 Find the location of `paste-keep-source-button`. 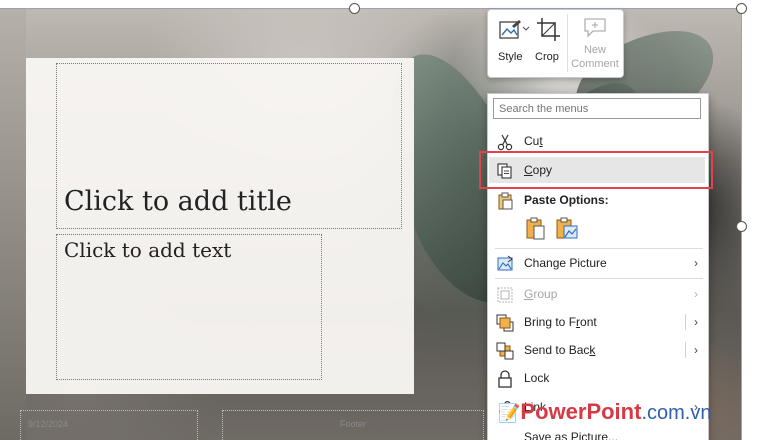

paste-keep-source-button is located at coordinates (536, 229).